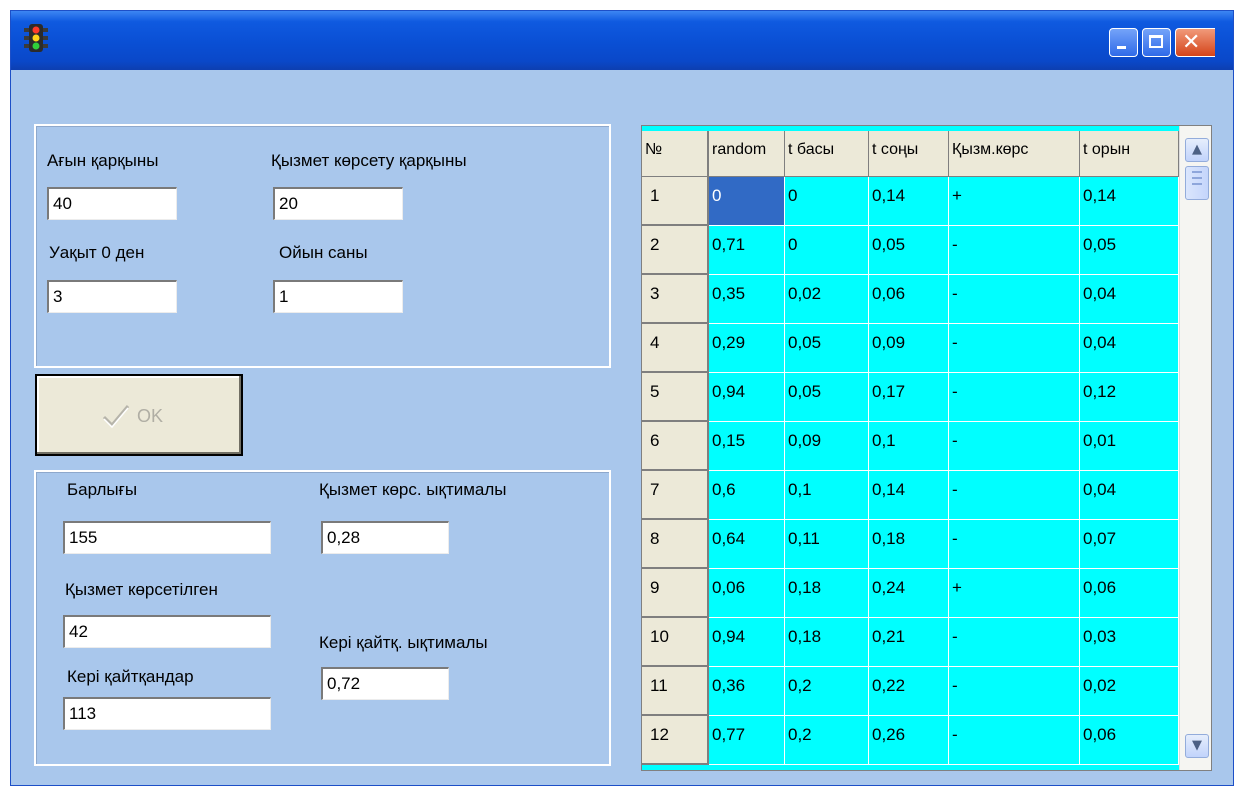 The image size is (1234, 796). What do you see at coordinates (675, 154) in the screenshot?
I see `column-header: №` at bounding box center [675, 154].